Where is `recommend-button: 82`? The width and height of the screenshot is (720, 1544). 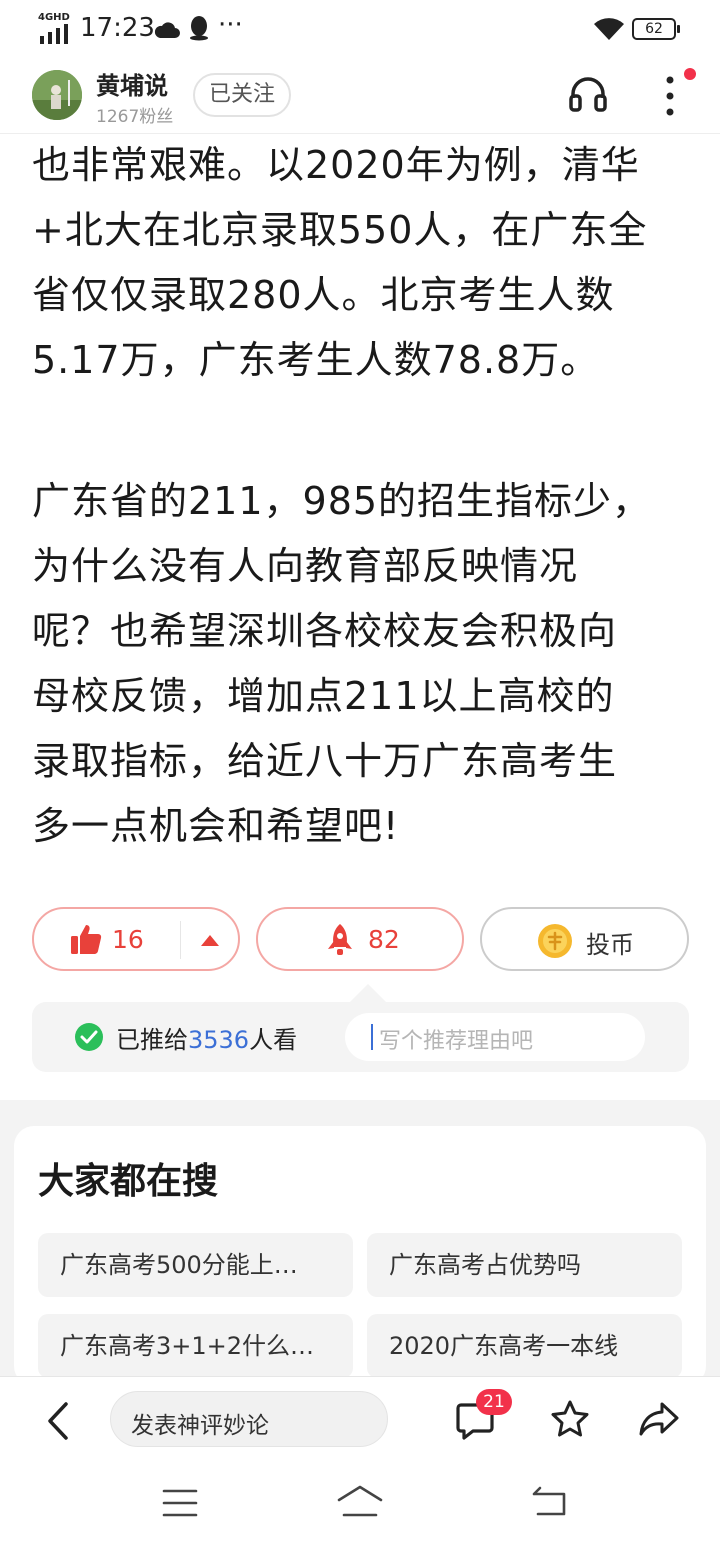 recommend-button: 82 is located at coordinates (360, 939).